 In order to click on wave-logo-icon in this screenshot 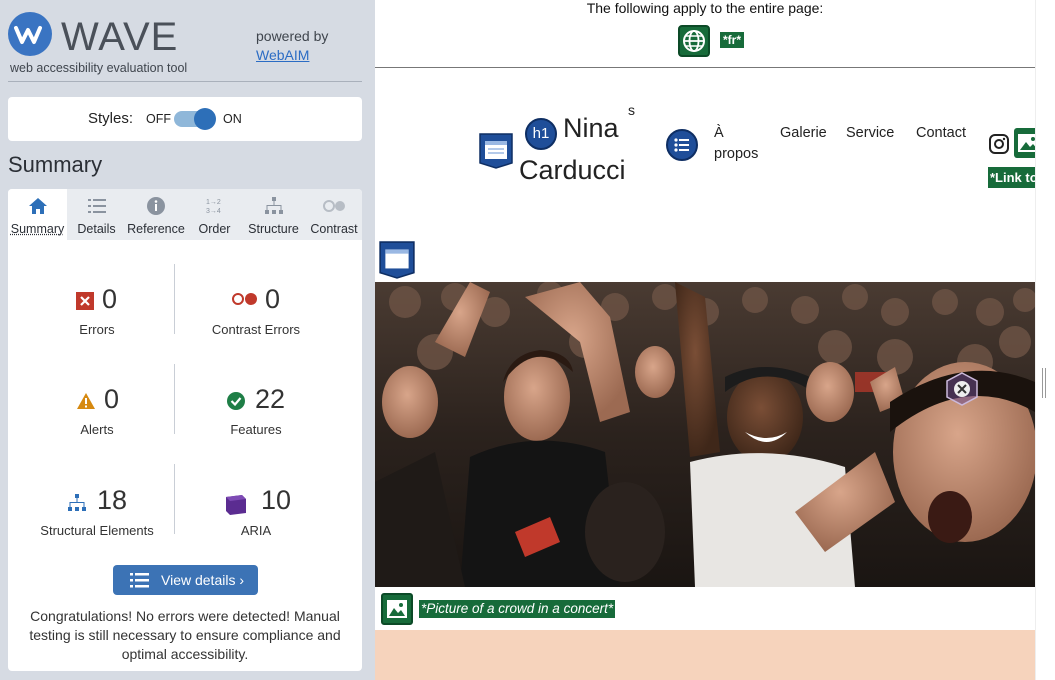, I will do `click(30, 34)`.